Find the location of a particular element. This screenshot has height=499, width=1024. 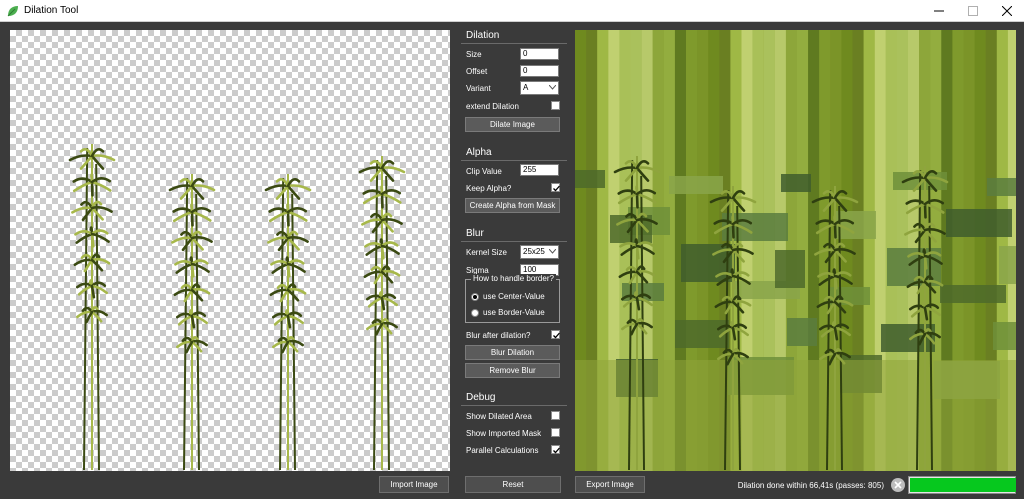

export-image-button: Export Image is located at coordinates (610, 484).